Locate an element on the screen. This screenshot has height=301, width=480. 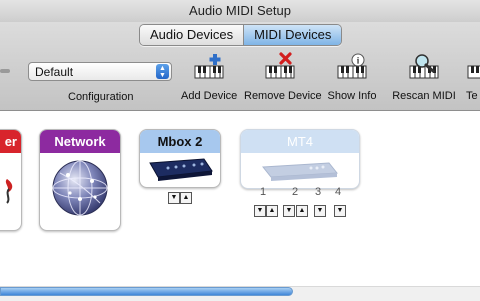
rescan-midi-label: Rescan MIDI is located at coordinates (424, 96).